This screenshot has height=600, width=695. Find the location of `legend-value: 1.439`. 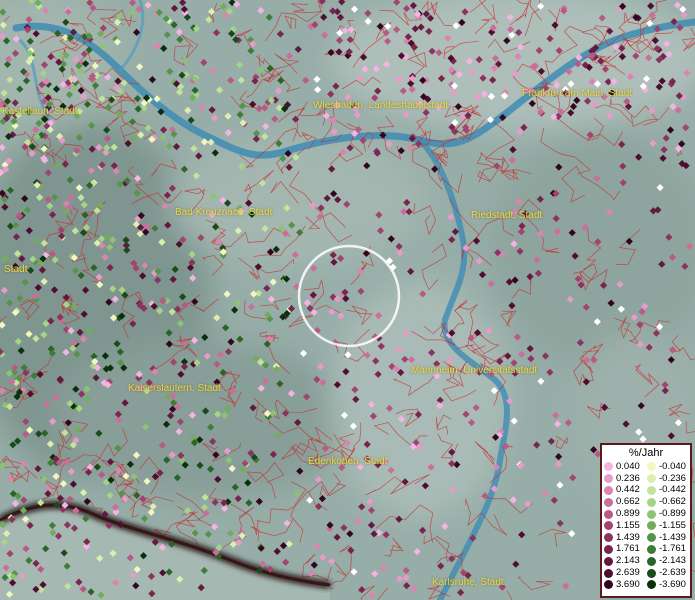

legend-value: 1.439 is located at coordinates (628, 537).